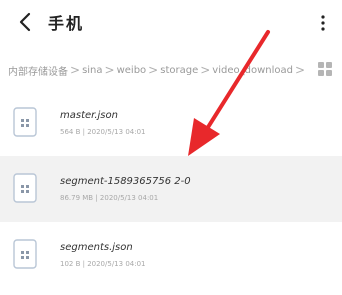 Image resolution: width=342 pixels, height=295 pixels. What do you see at coordinates (109, 198) in the screenshot?
I see `file-meta: 86.79 MB | 2020/5/13 04:01` at bounding box center [109, 198].